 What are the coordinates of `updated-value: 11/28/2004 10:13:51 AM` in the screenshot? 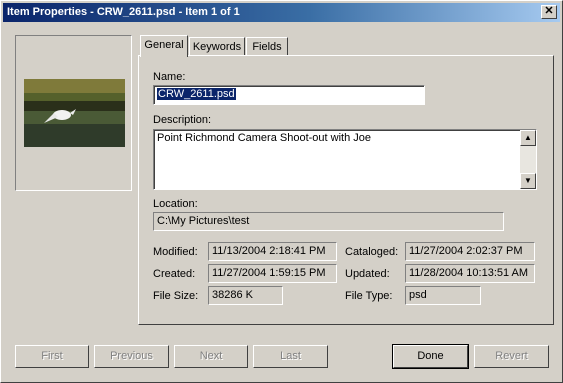 It's located at (469, 273).